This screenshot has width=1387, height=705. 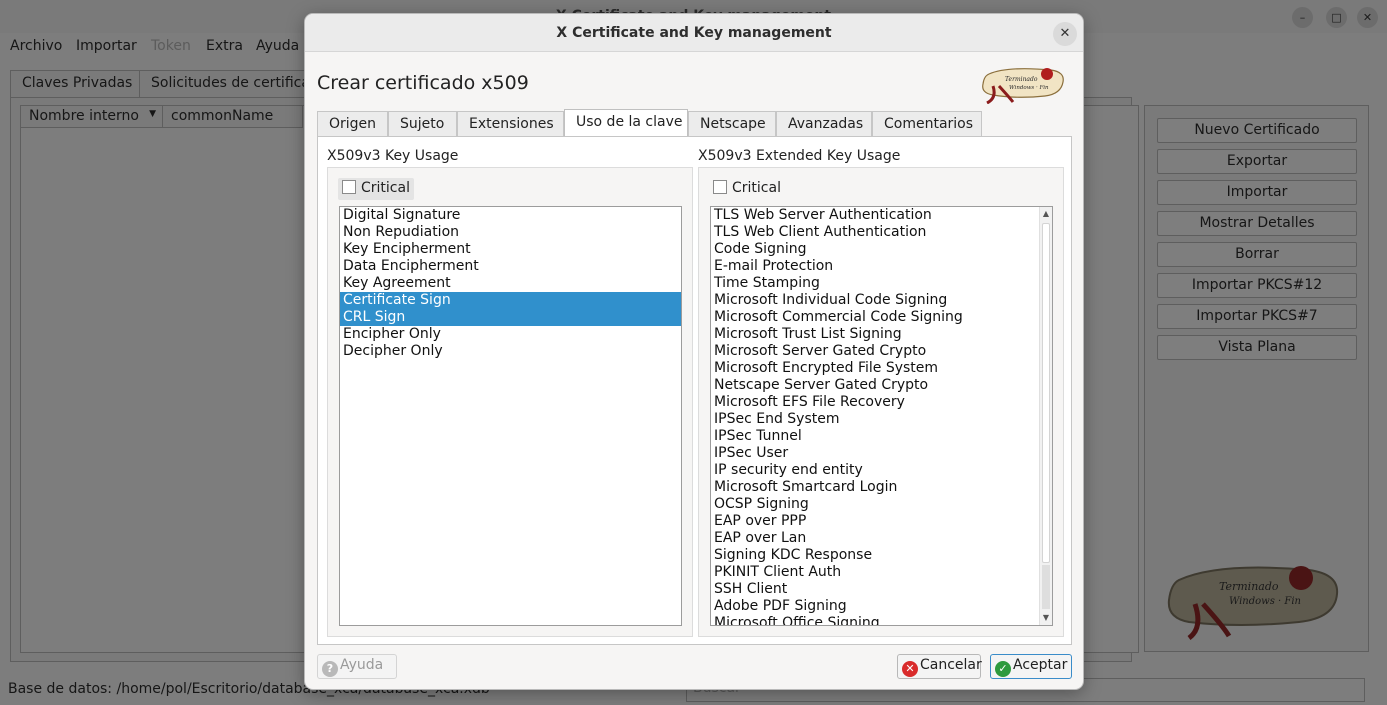 I want to click on list-item: Microsoft Encrypted File System, so click(x=881, y=368).